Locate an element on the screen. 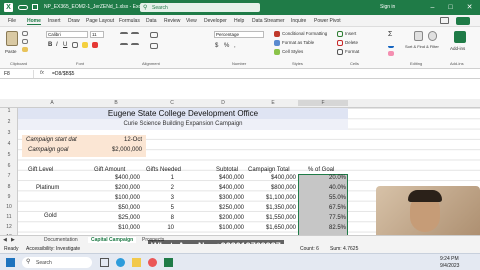 The image size is (480, 270). header-campaign-total: Campaign Total is located at coordinates (269, 170).